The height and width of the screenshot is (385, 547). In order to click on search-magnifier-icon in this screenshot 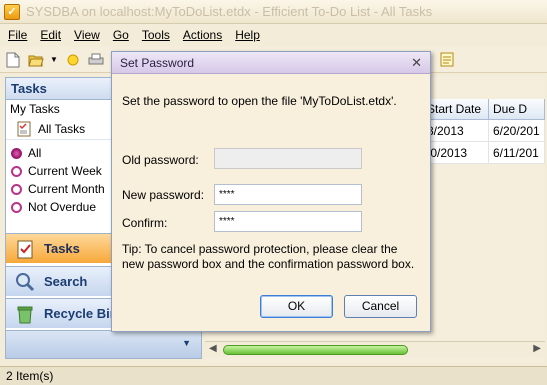, I will do `click(25, 282)`.